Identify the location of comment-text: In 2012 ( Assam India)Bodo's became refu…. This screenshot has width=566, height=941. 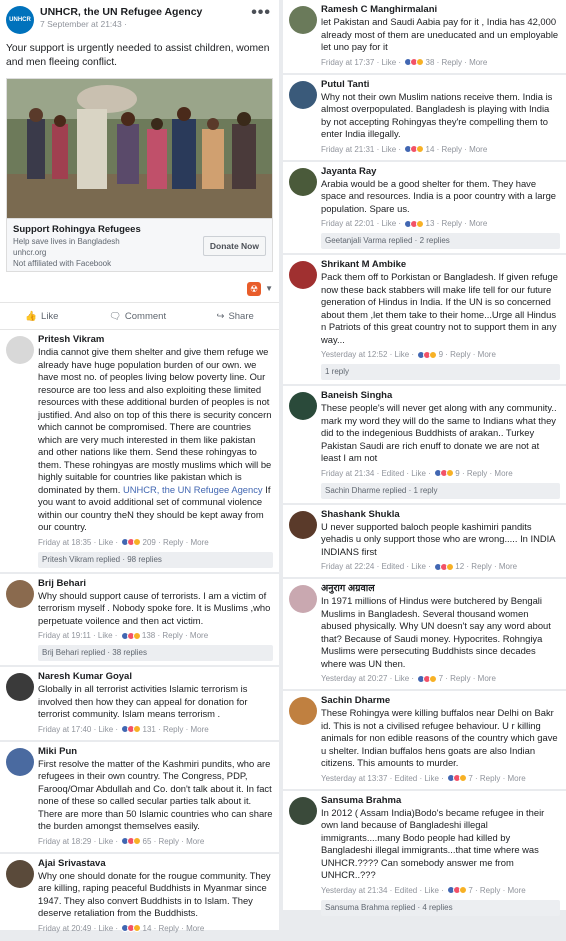
(433, 843).